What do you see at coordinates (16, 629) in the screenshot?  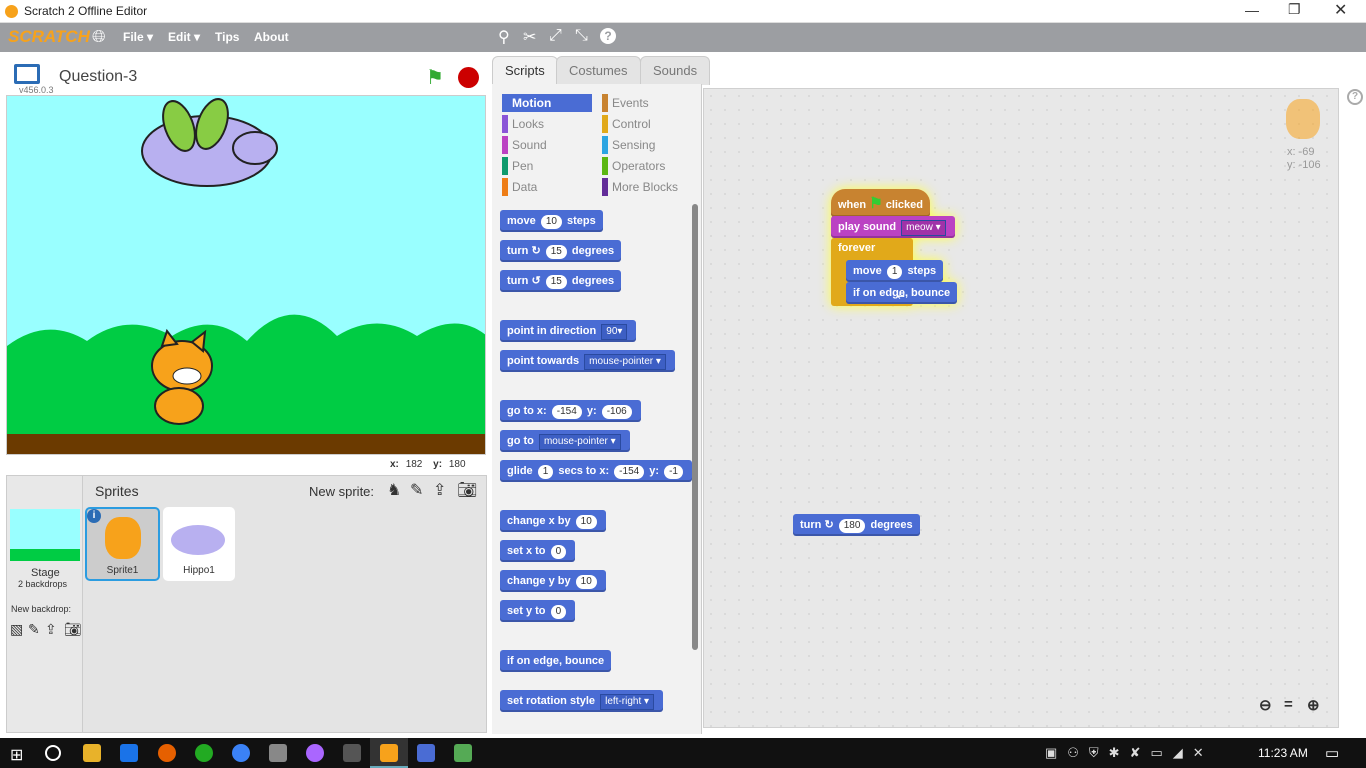 I see `backdrop-library-icon: ▧` at bounding box center [16, 629].